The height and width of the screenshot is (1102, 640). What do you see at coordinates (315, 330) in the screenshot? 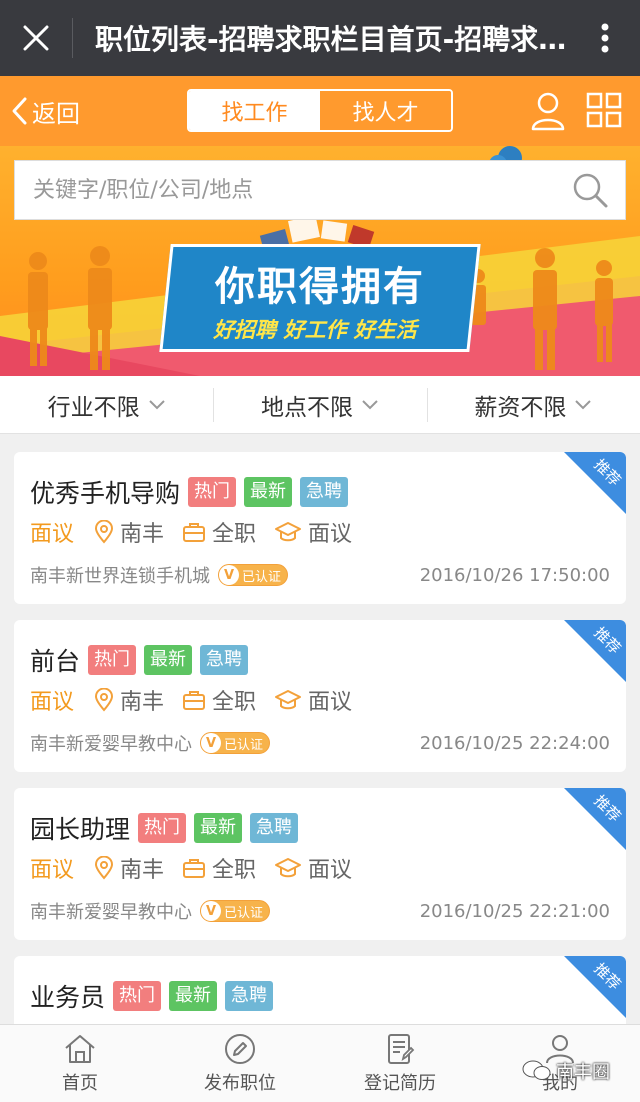
I see `banner-slogan: 好招聘 好工作 好生活` at bounding box center [315, 330].